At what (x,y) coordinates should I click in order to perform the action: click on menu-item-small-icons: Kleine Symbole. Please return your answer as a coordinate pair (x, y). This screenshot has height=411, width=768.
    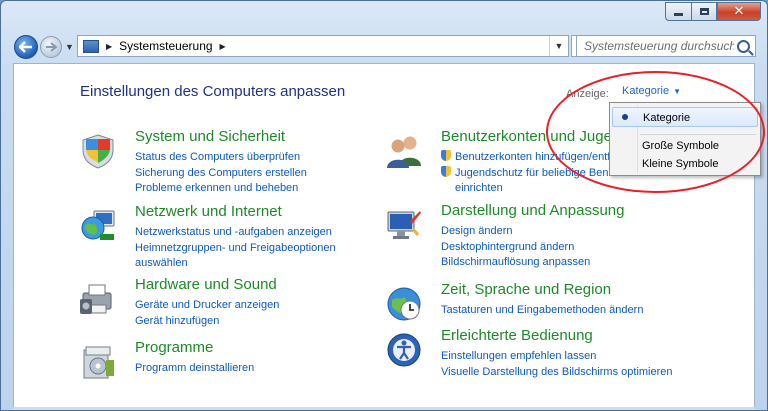
    Looking at the image, I should click on (685, 164).